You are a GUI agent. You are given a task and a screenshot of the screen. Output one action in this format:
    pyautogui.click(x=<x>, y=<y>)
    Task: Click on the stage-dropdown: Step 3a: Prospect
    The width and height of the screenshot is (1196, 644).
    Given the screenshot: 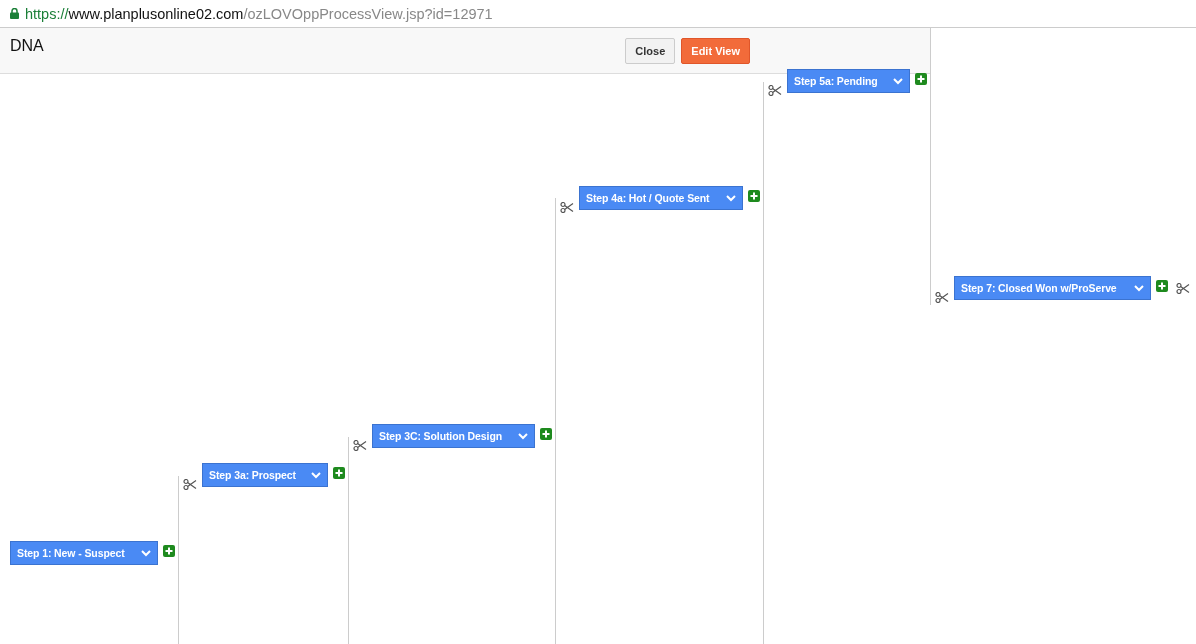 What is the action you would take?
    pyautogui.click(x=265, y=475)
    